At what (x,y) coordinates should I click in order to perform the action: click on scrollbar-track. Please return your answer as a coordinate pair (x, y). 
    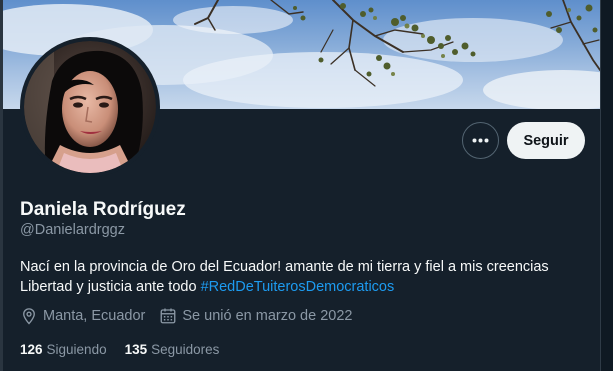
    Looking at the image, I should click on (606, 185).